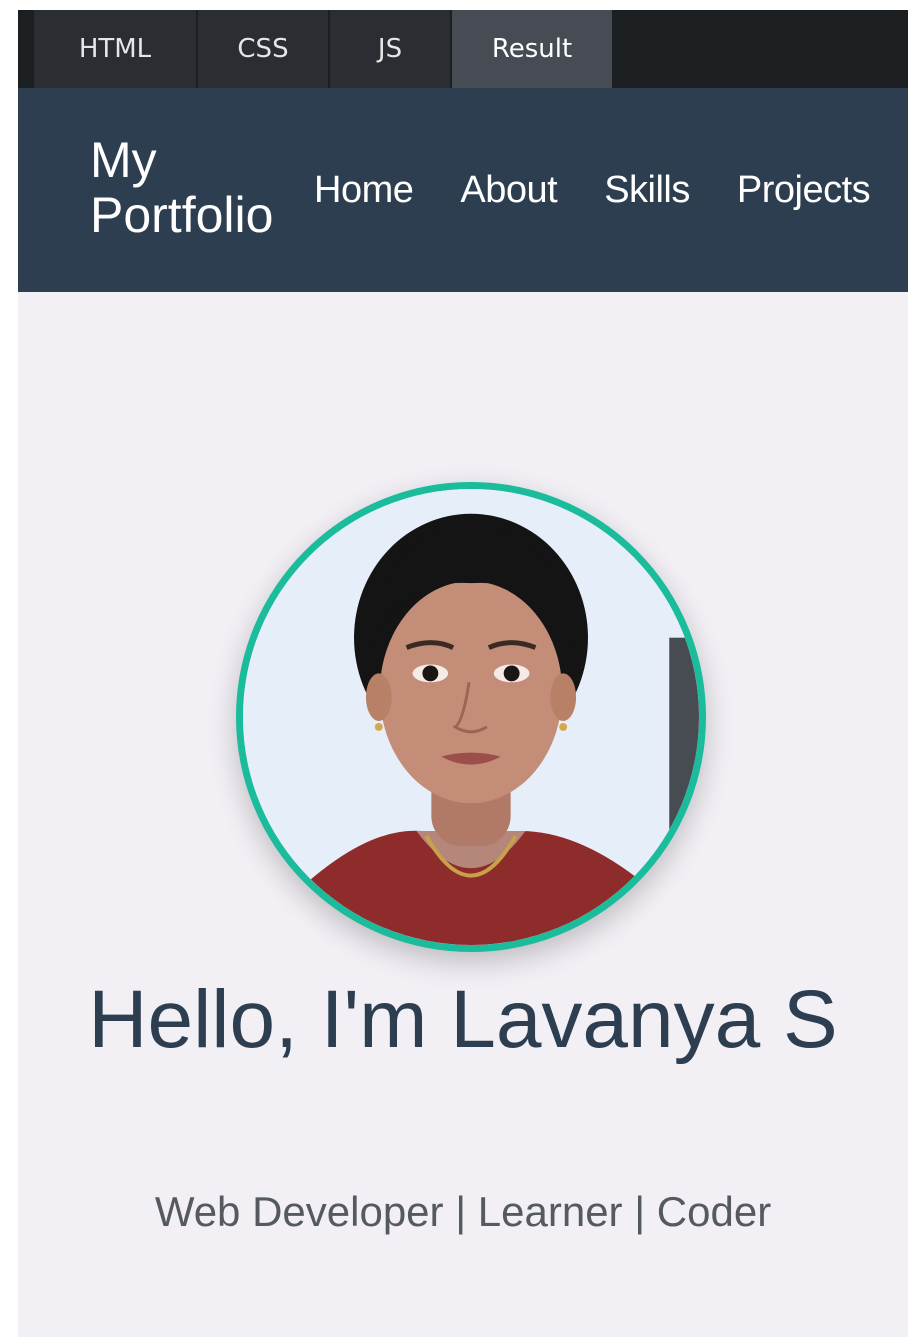 This screenshot has height=1337, width=908. What do you see at coordinates (263, 49) in the screenshot?
I see `tab-css: CSS` at bounding box center [263, 49].